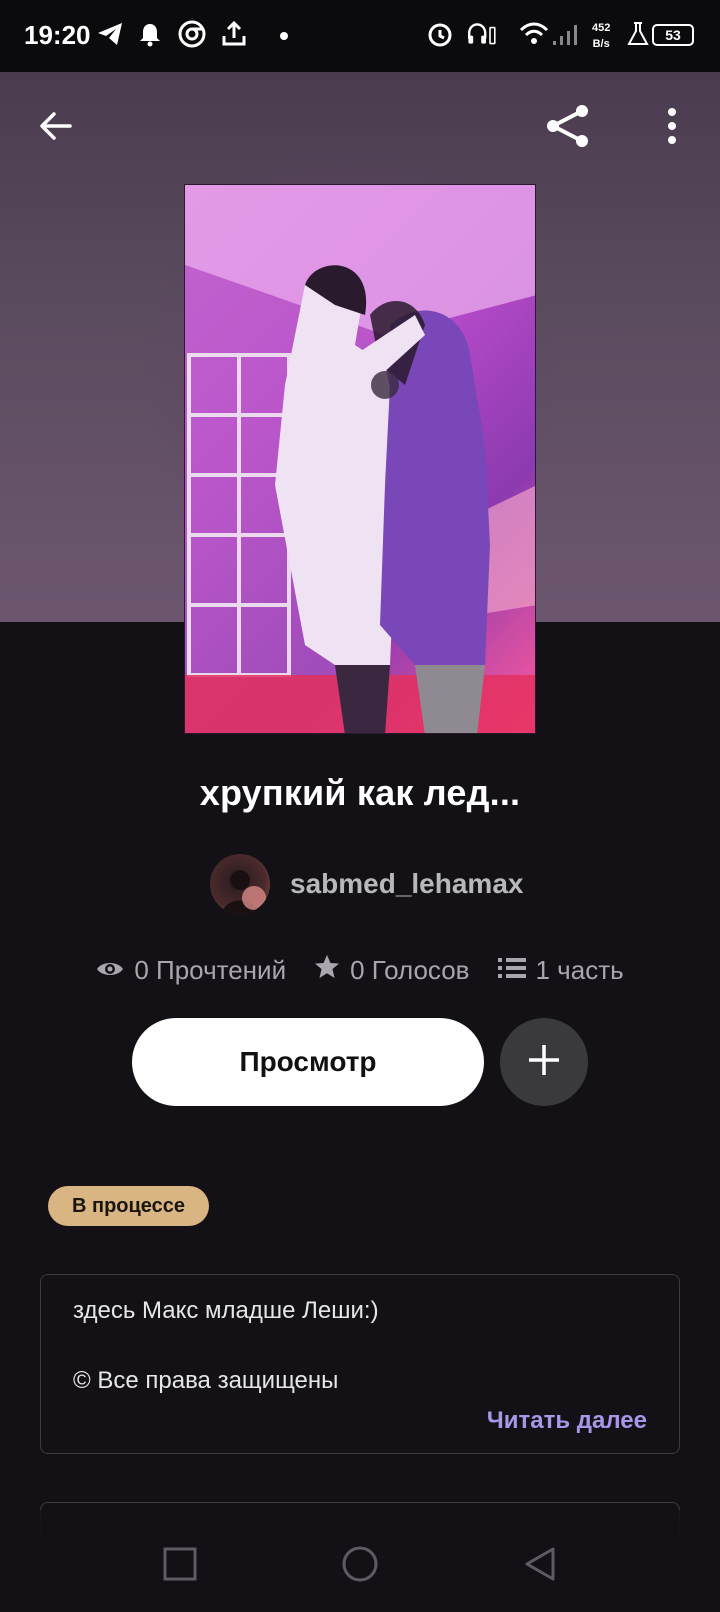  Describe the element at coordinates (440, 34) in the screenshot. I see `alarm-clock-icon` at that location.